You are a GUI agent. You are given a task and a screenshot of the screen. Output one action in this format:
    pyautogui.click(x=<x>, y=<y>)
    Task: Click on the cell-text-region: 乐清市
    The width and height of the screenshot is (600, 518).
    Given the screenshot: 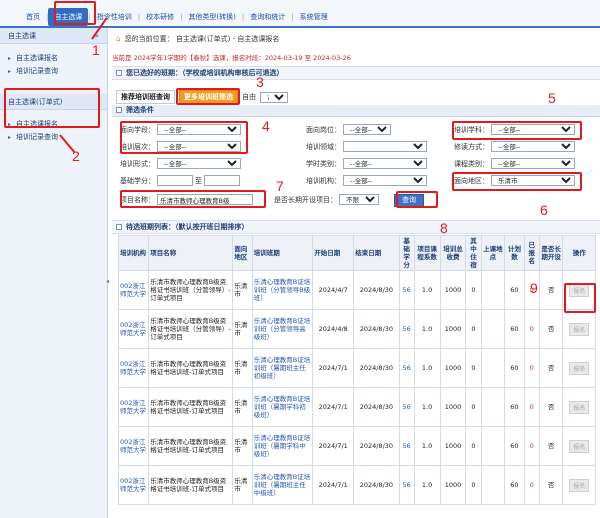 What is the action you would take?
    pyautogui.click(x=241, y=407)
    